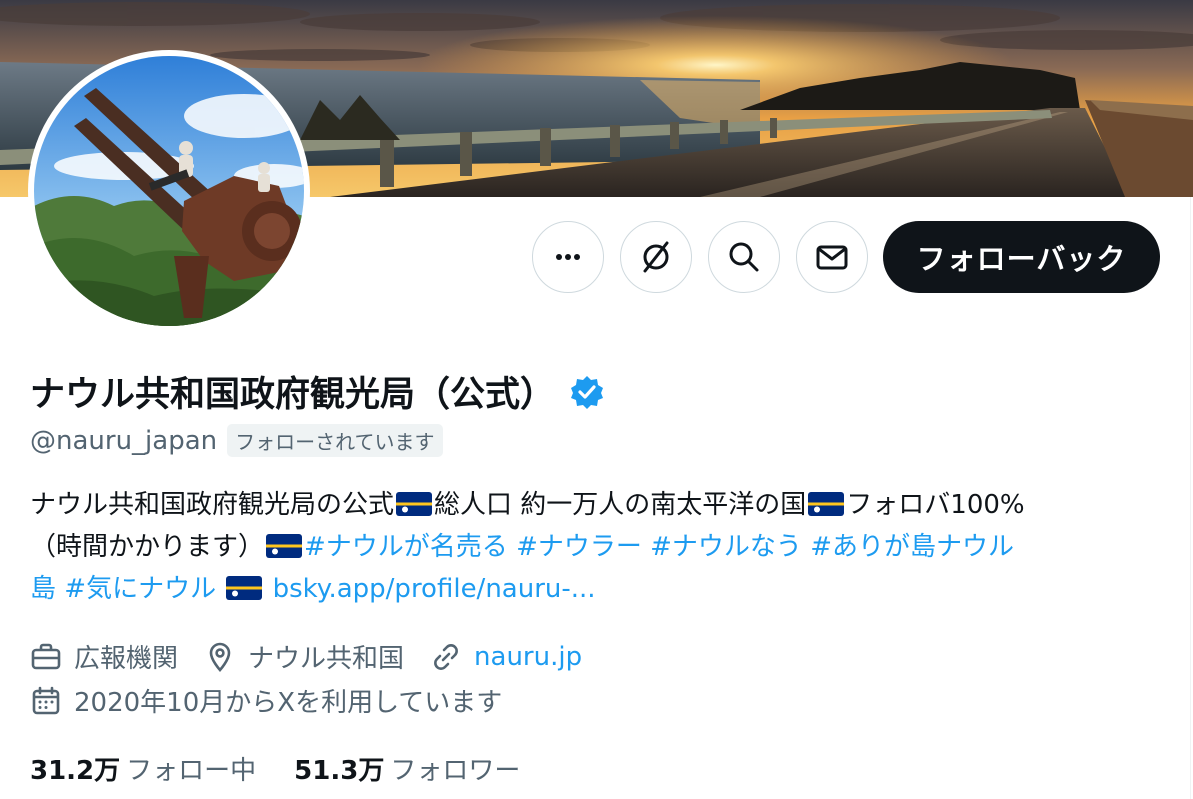 The width and height of the screenshot is (1193, 799). I want to click on bio-text: ナウル共和国政府観光局の公式, so click(212, 505).